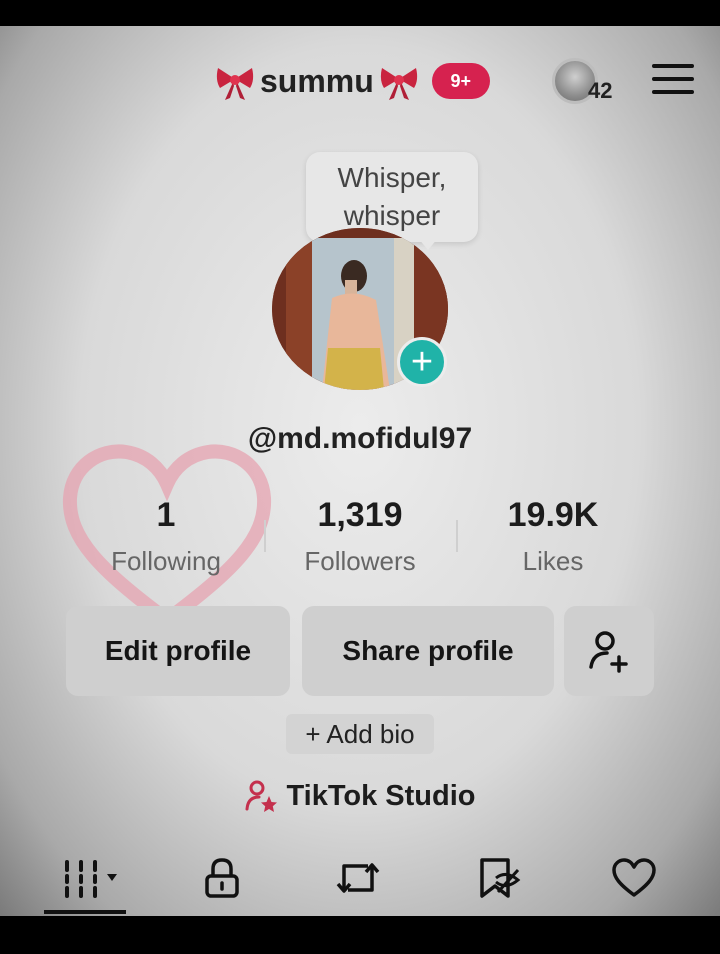 The height and width of the screenshot is (954, 720). What do you see at coordinates (360, 734) in the screenshot?
I see `add-bio-button: + Add bio` at bounding box center [360, 734].